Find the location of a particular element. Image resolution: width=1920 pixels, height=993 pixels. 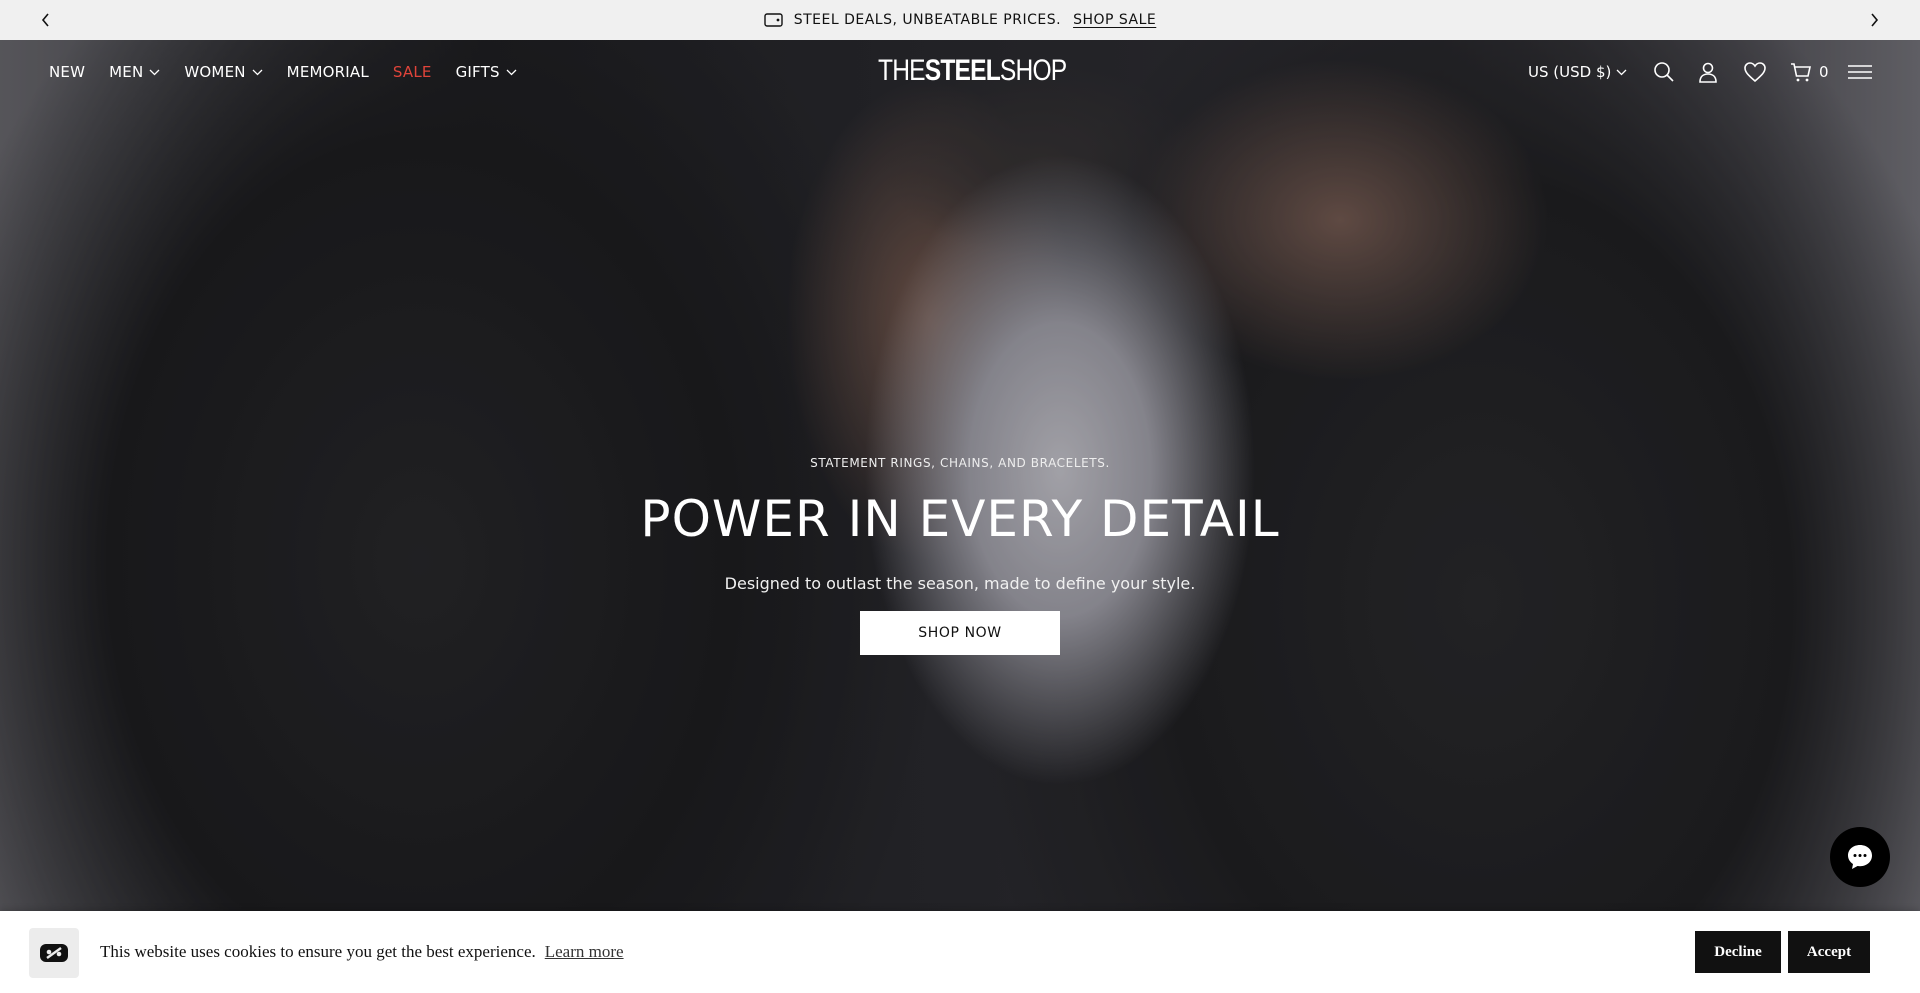

nav-item-women: WOMEN is located at coordinates (223, 72).